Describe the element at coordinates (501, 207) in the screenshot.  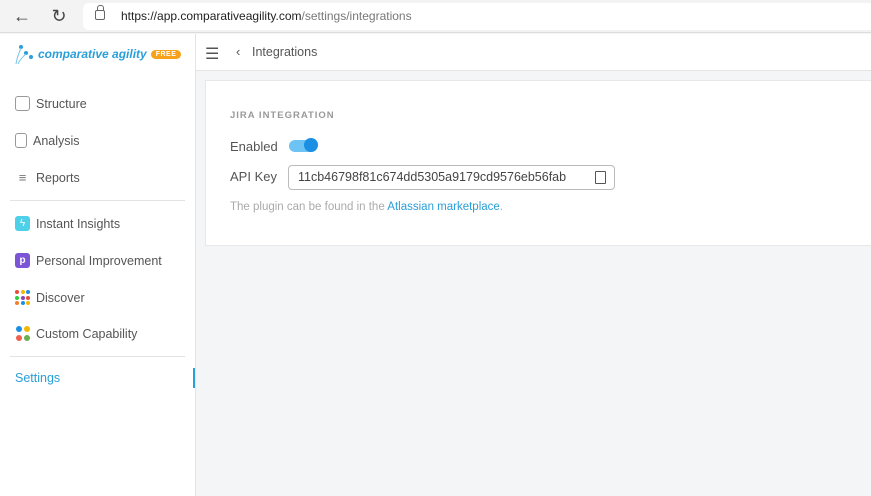
I see `note-suffix: .` at that location.